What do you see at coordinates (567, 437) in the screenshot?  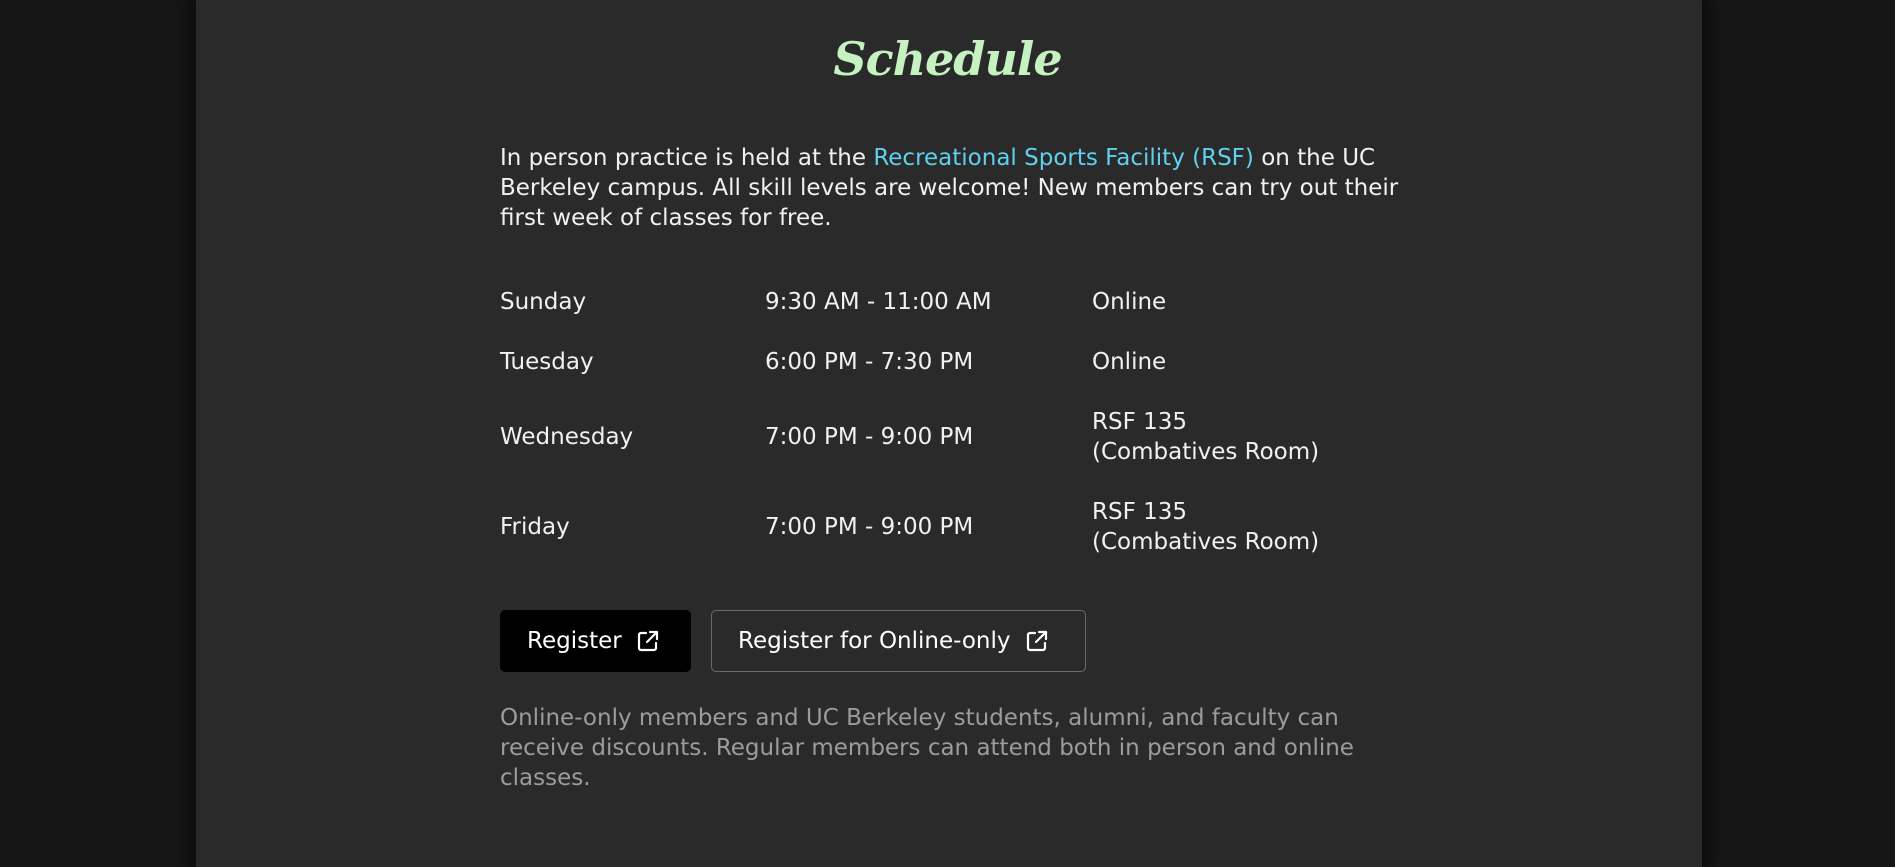 I see `schedule-day: Wednesday` at bounding box center [567, 437].